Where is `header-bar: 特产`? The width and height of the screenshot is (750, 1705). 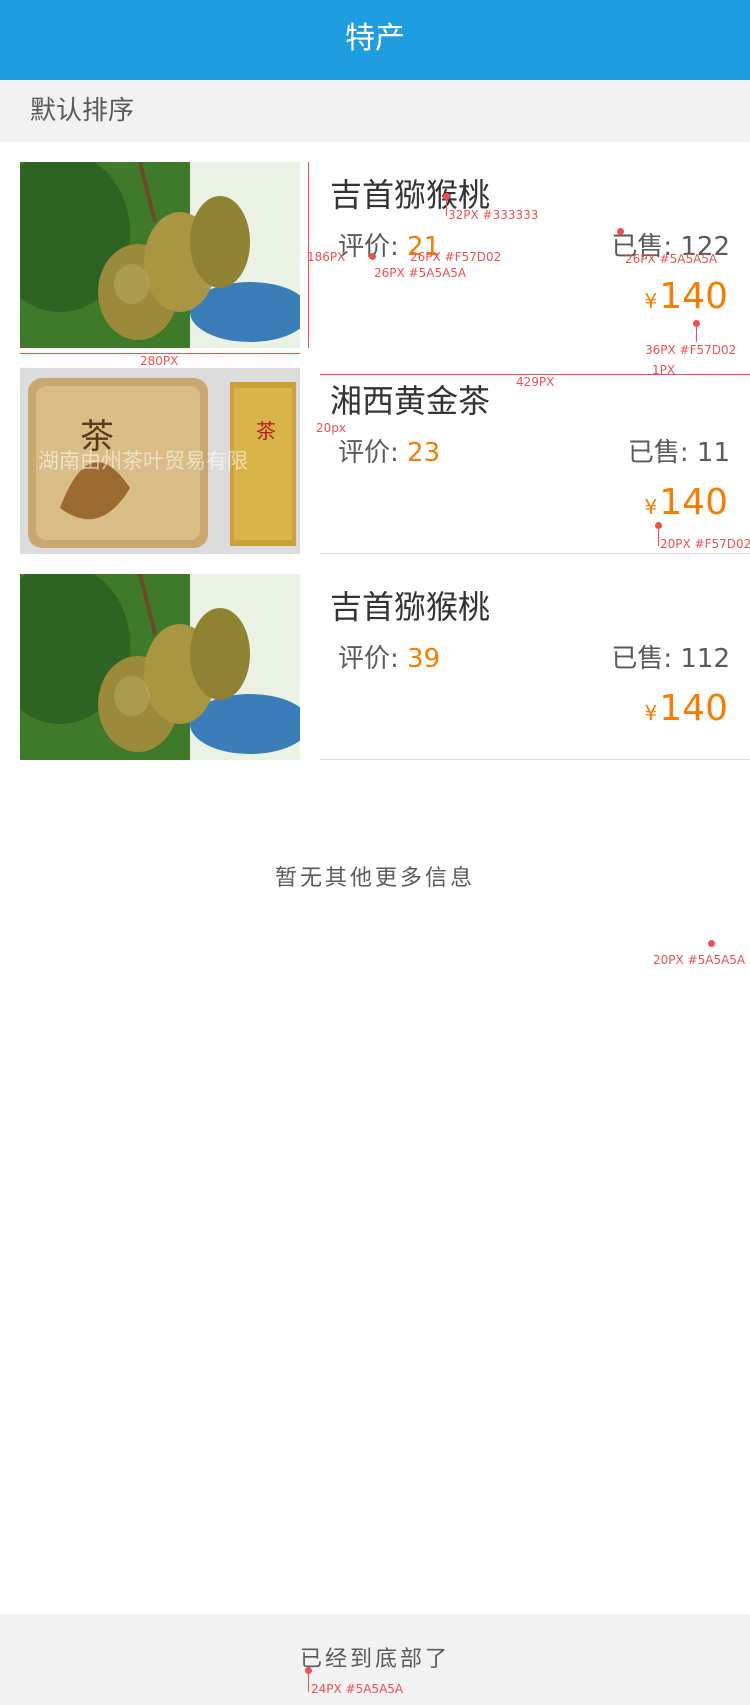 header-bar: 特产 is located at coordinates (375, 40).